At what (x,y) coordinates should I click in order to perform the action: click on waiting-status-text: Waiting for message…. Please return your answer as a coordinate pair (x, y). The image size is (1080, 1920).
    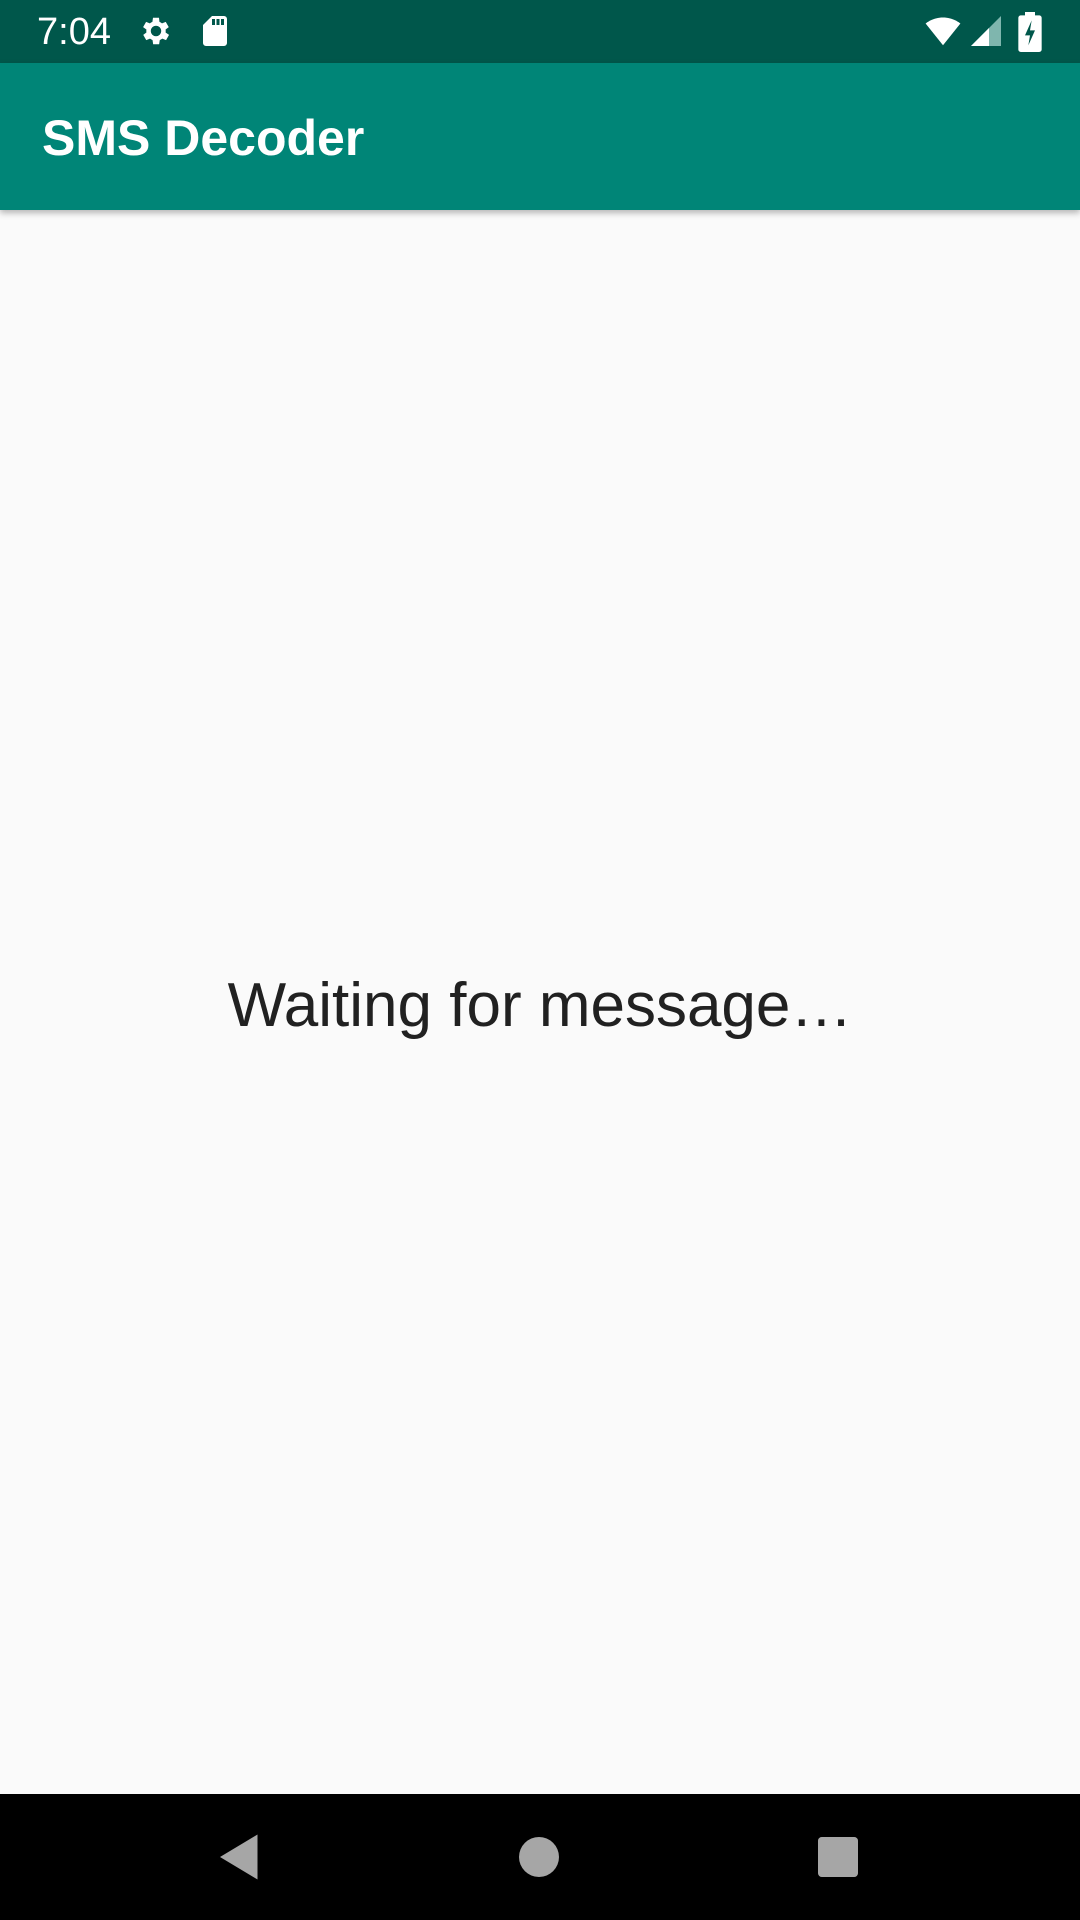
    Looking at the image, I should click on (540, 1005).